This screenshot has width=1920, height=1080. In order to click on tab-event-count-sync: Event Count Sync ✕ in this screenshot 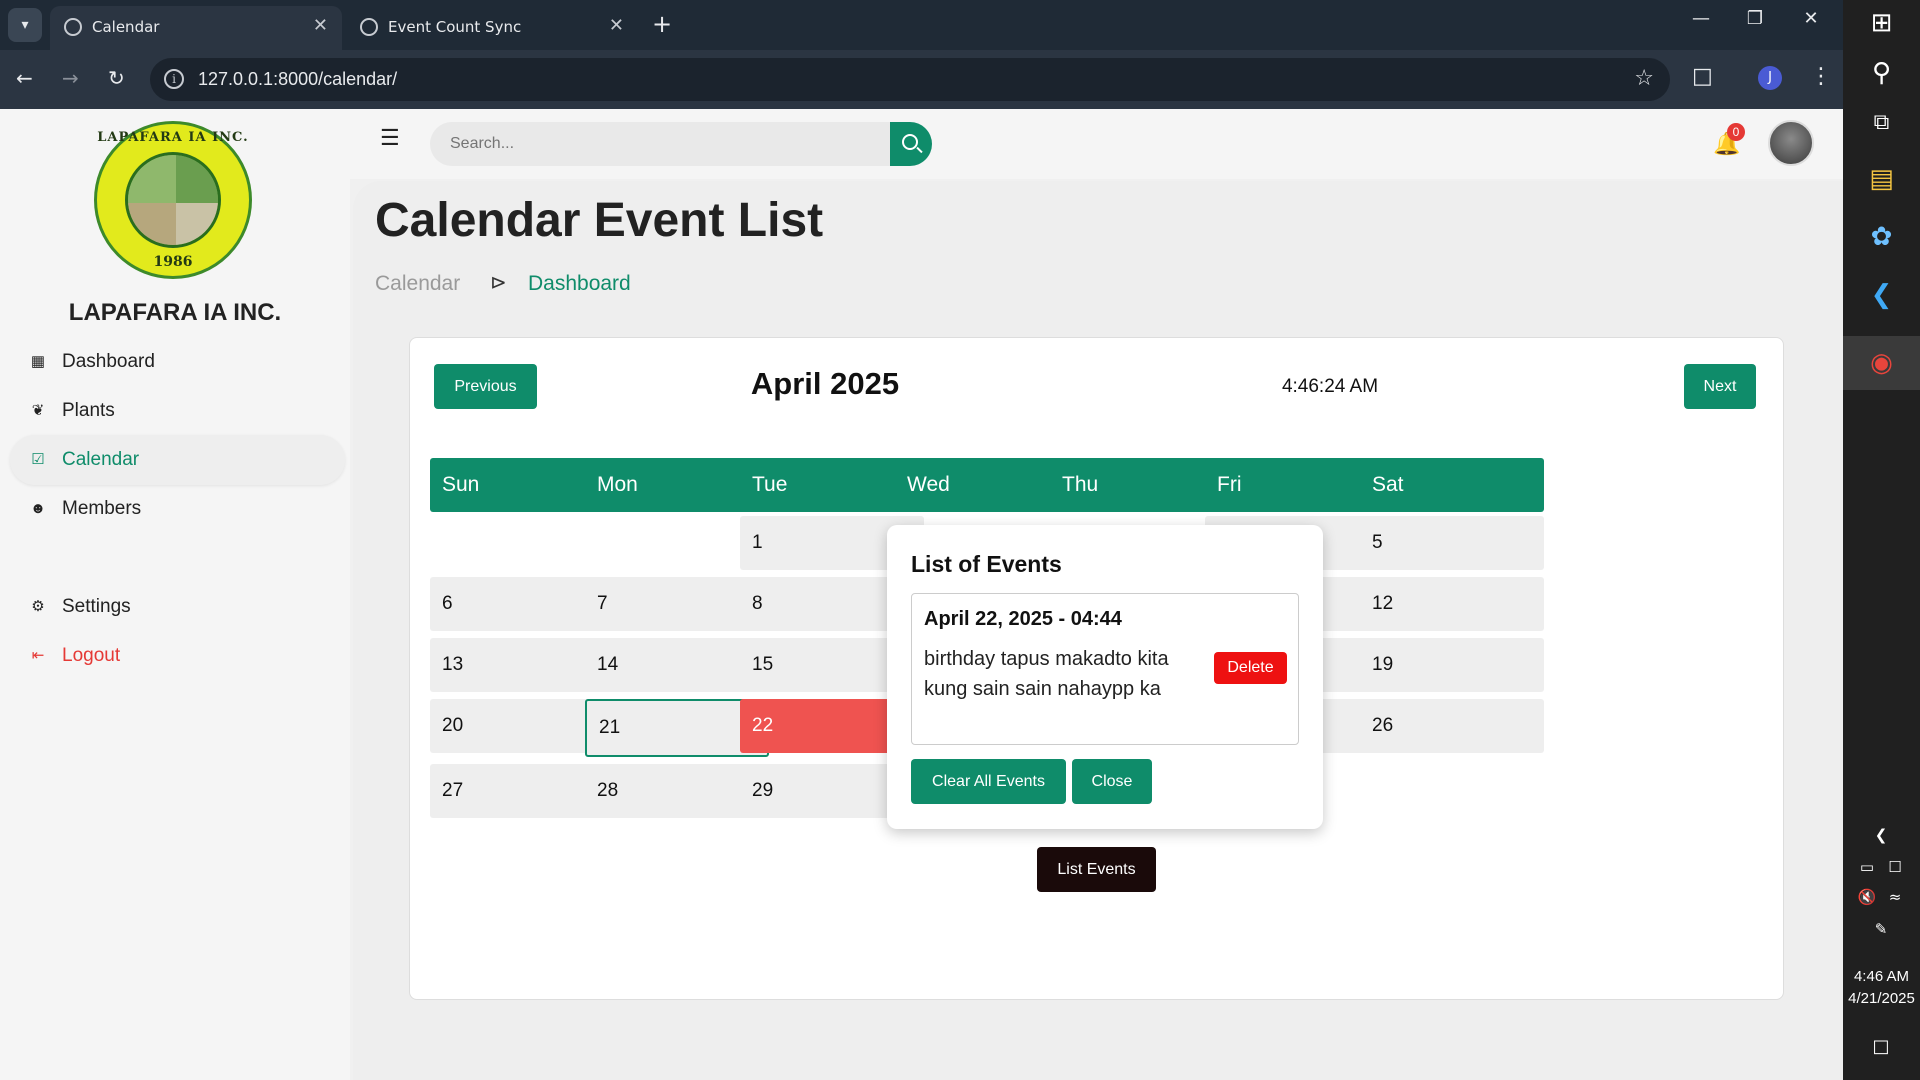, I will do `click(492, 28)`.